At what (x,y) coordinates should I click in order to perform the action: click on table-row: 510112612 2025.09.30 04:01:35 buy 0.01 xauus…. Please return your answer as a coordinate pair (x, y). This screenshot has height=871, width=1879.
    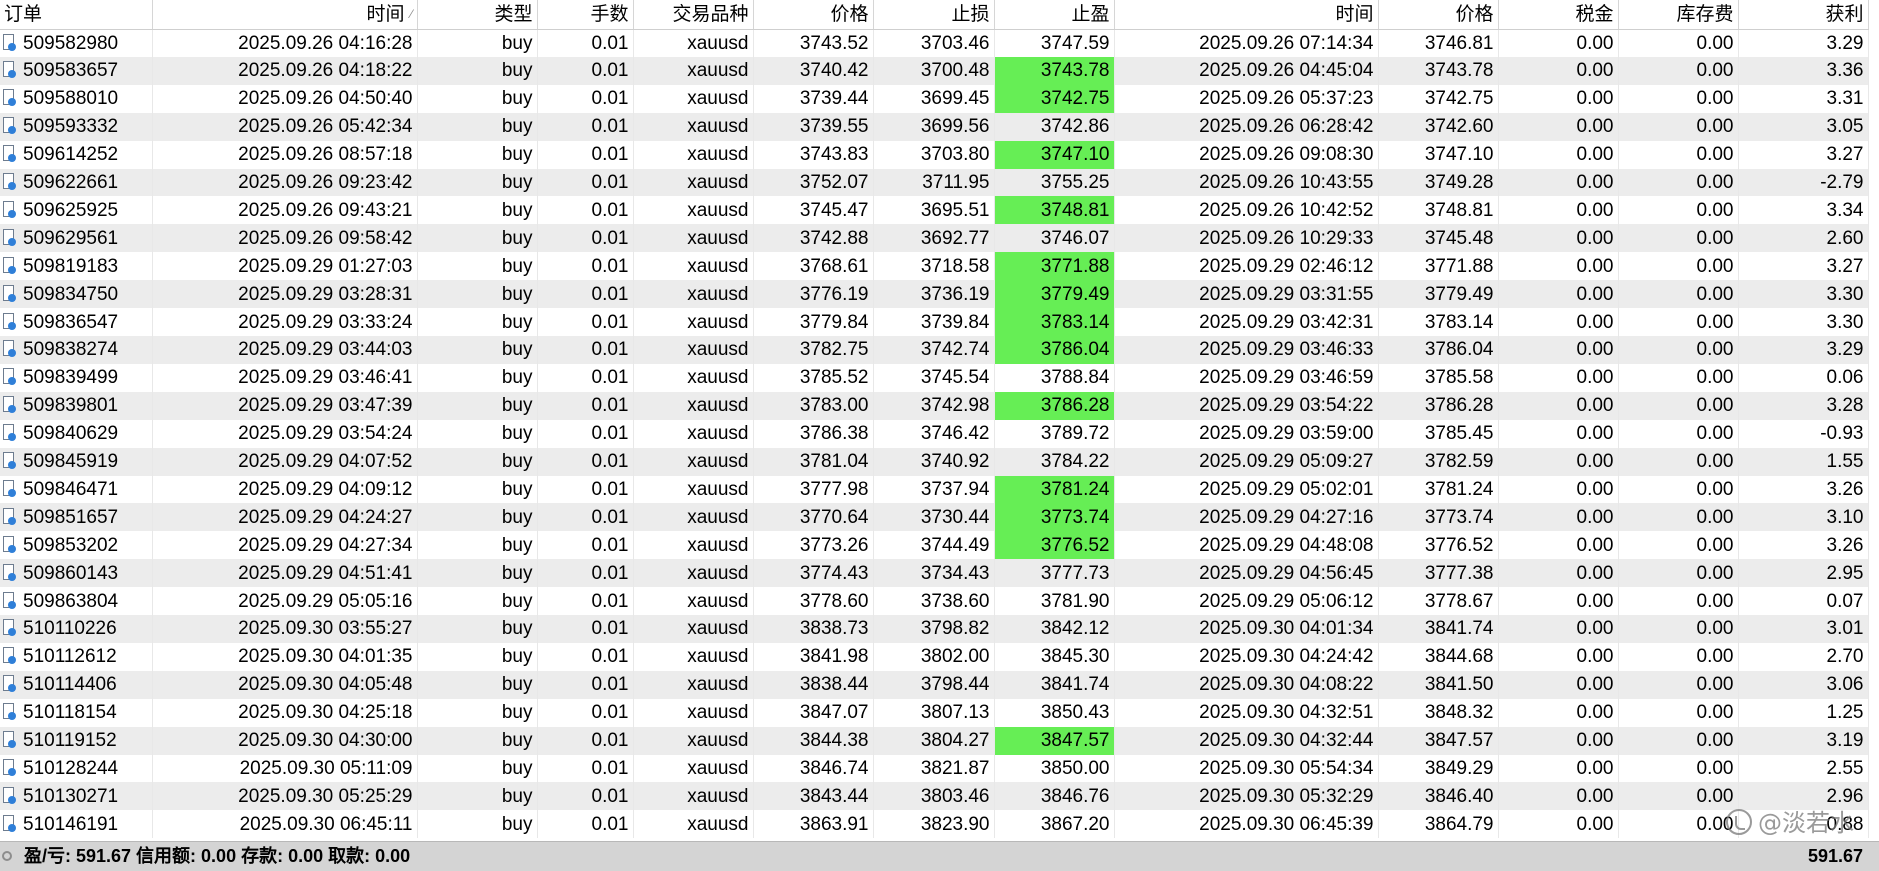
    Looking at the image, I should click on (934, 656).